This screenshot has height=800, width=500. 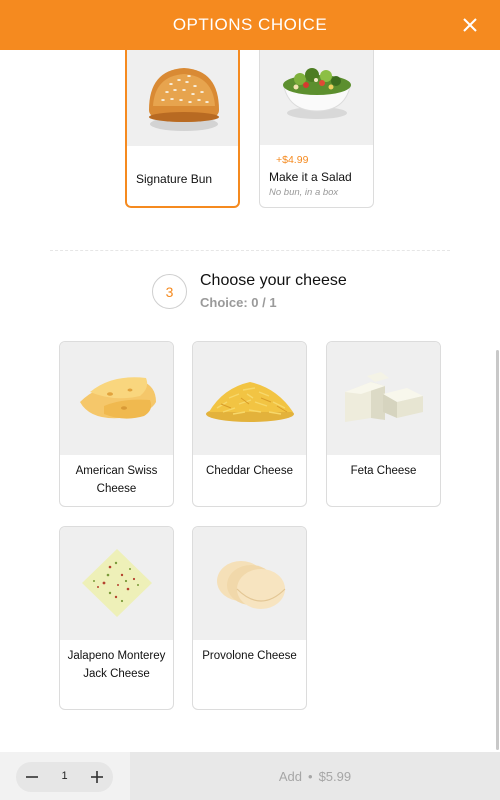 I want to click on option-card-signature-bun: Signature Bun, so click(x=182, y=119).